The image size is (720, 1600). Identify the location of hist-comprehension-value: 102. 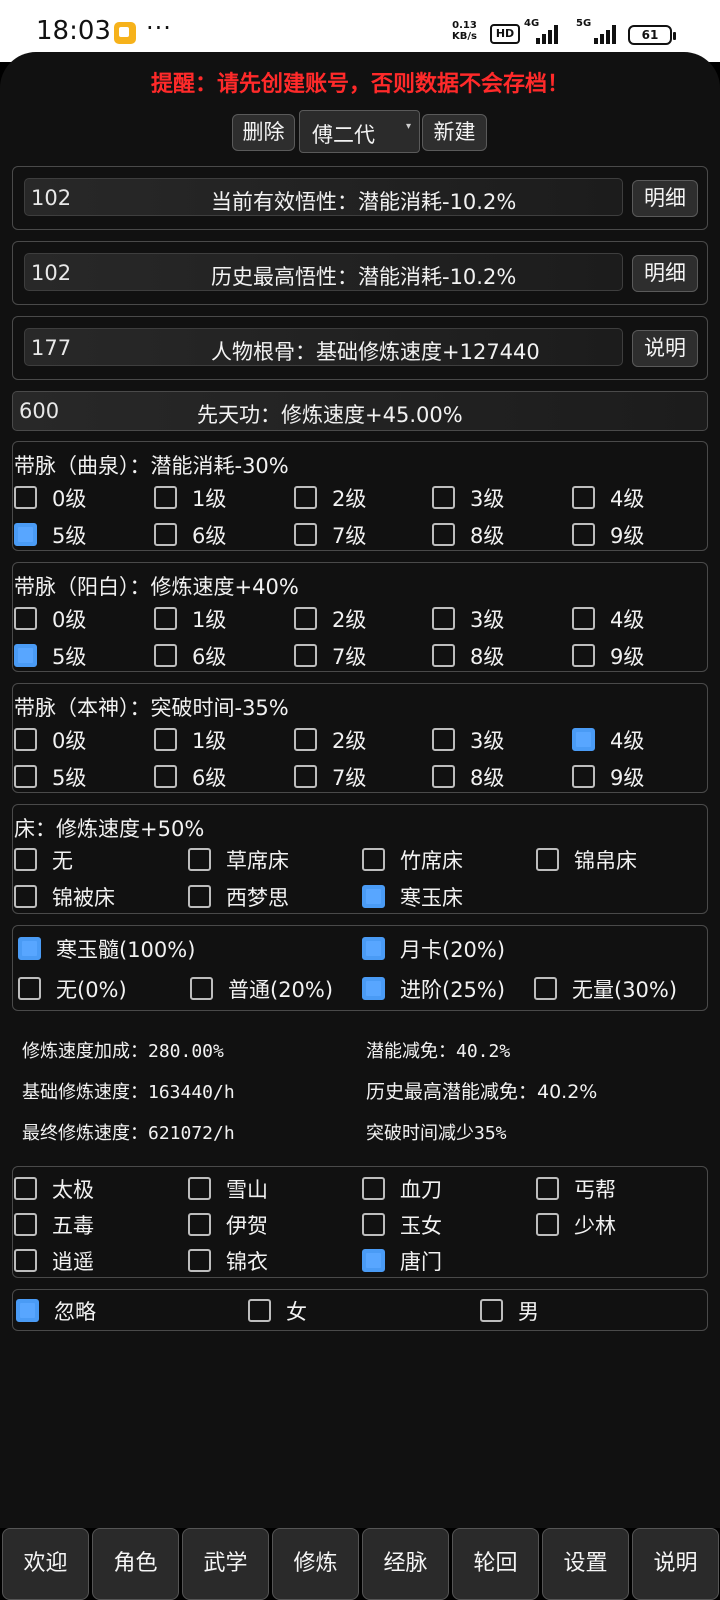
(51, 273).